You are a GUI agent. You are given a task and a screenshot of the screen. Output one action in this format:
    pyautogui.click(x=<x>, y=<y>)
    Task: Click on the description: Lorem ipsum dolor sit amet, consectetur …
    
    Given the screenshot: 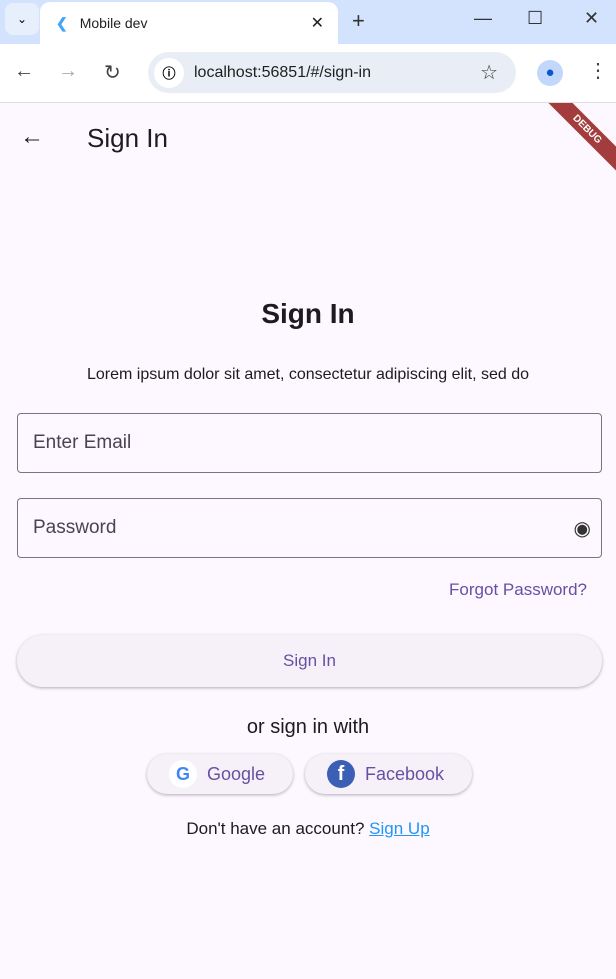 What is the action you would take?
    pyautogui.click(x=308, y=374)
    